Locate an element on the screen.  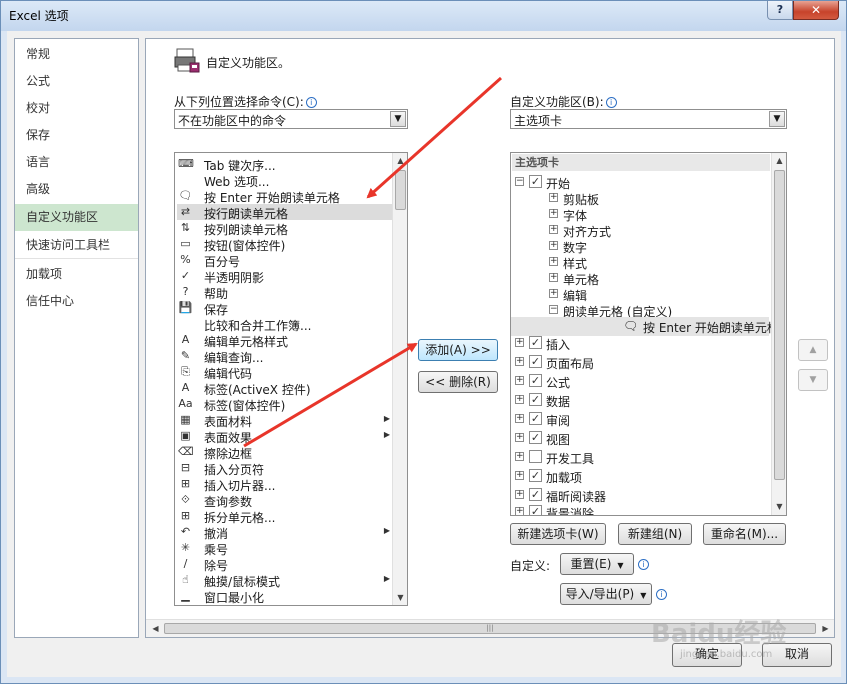
command-list-item: 🗨 按 Enter 开始朗读单元格 is located at coordinates (284, 196).